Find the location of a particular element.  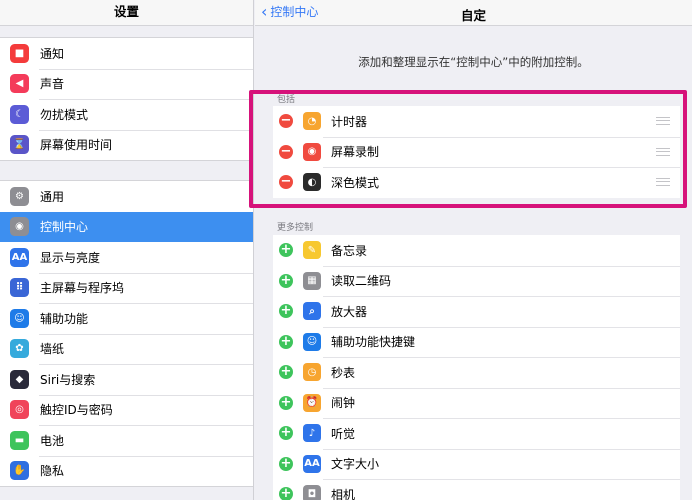

sidebar-item-label: 触控ID与密码 is located at coordinates (76, 410).